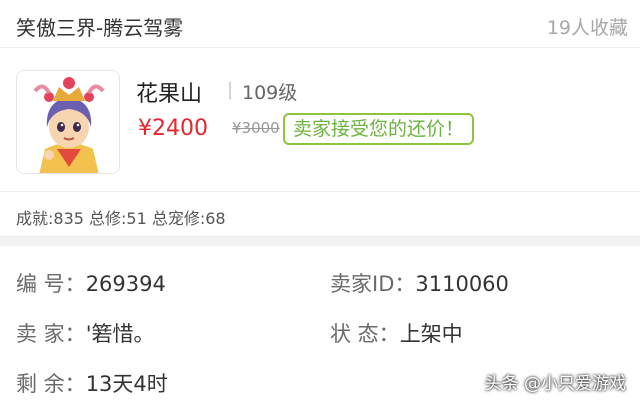  I want to click on listing-header: 笑傲三界-腾云驾雾 19人收藏, so click(320, 24).